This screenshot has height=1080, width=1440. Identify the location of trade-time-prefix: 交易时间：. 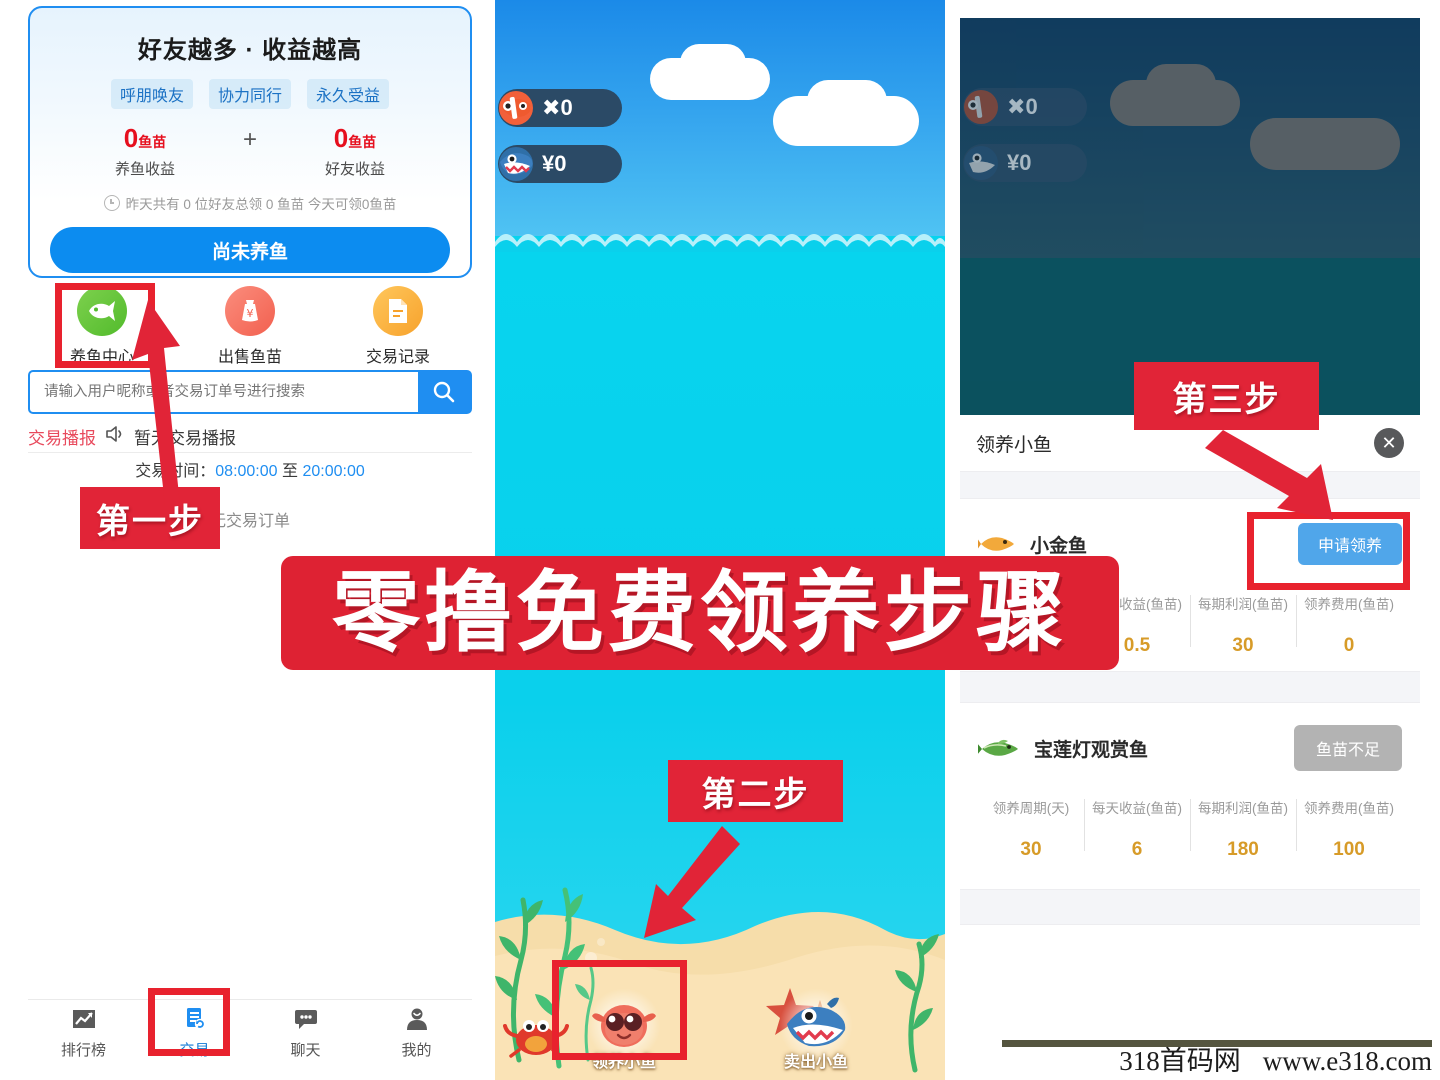
(175, 471).